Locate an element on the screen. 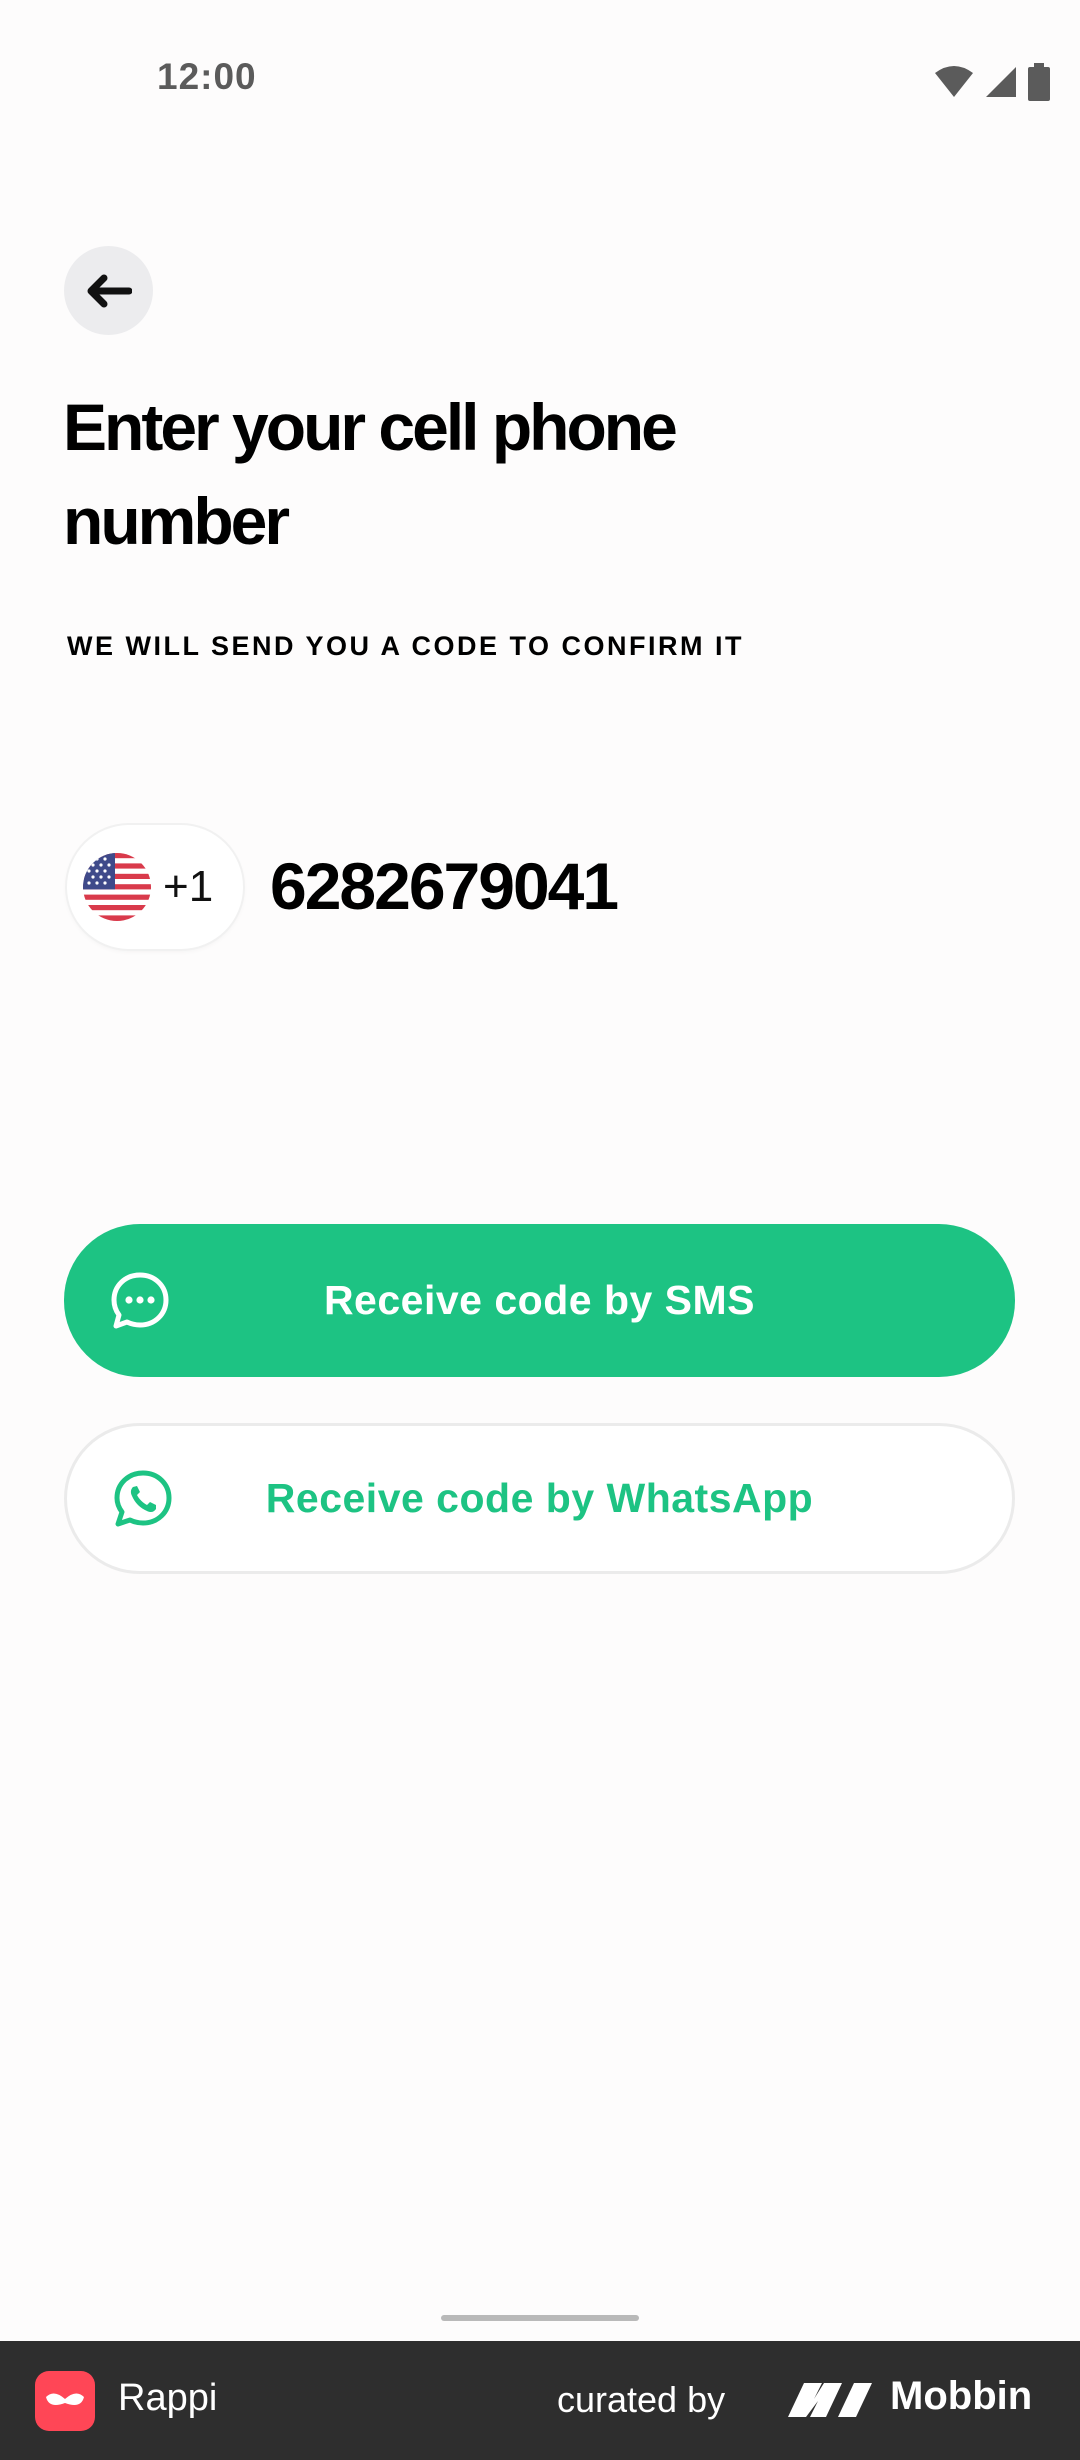 This screenshot has height=2460, width=1080. dial-code: +1 is located at coordinates (188, 886).